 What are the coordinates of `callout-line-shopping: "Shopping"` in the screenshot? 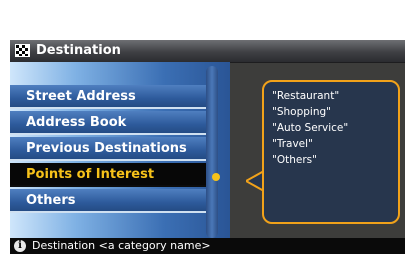 It's located at (301, 112).